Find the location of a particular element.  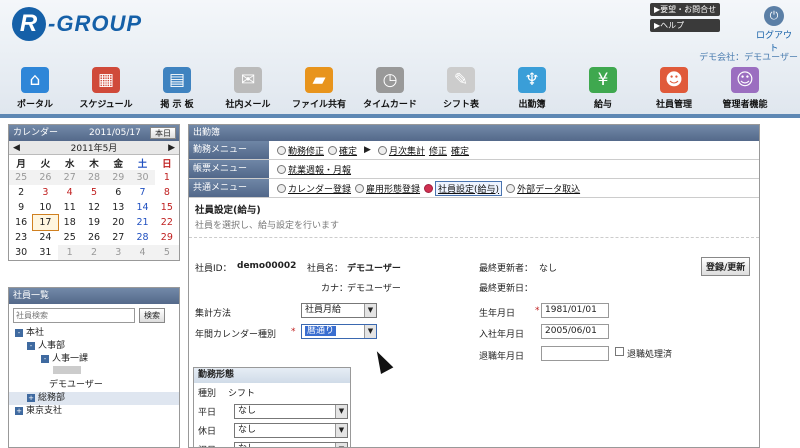

nav-item: ¥ 給与 is located at coordinates (603, 89).